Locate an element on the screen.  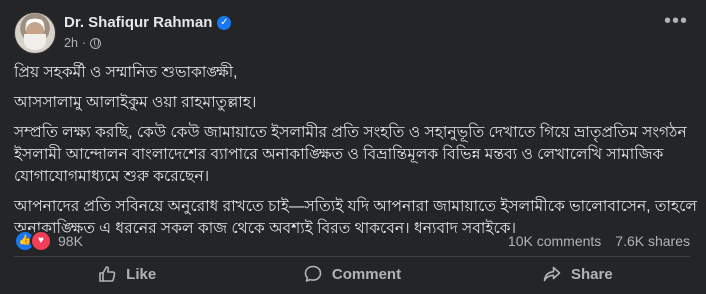
comment-button: Comment is located at coordinates (351, 274).